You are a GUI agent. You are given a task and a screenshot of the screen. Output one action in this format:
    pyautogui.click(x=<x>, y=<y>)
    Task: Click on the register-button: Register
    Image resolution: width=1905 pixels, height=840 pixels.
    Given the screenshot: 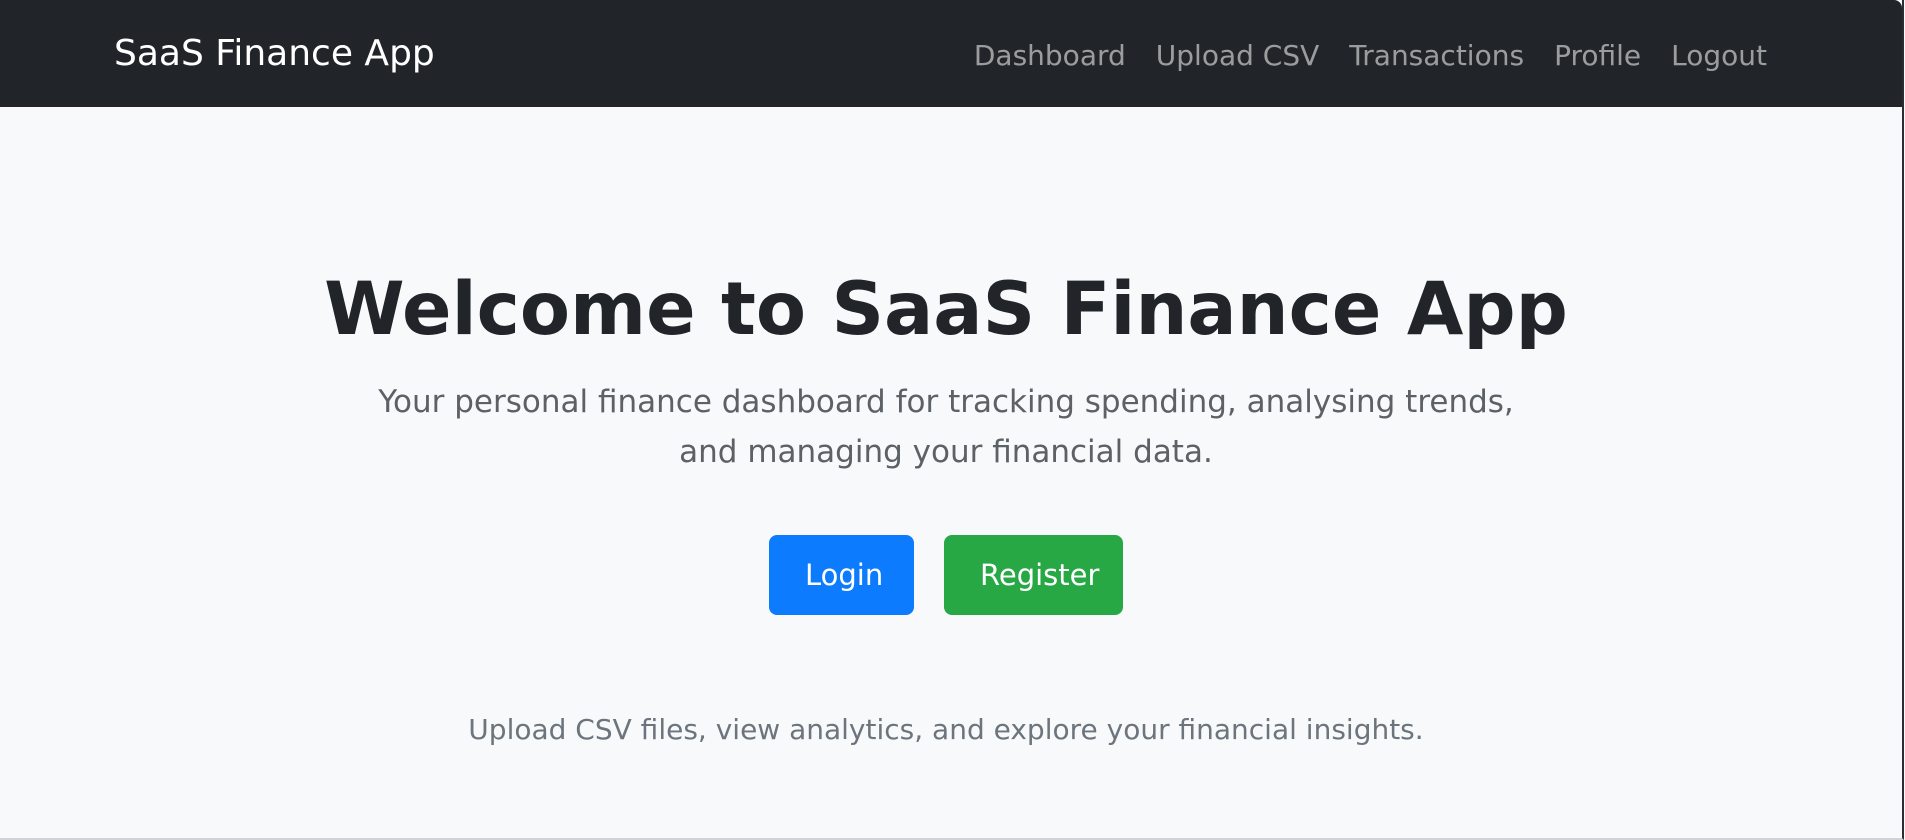 What is the action you would take?
    pyautogui.click(x=1033, y=575)
    